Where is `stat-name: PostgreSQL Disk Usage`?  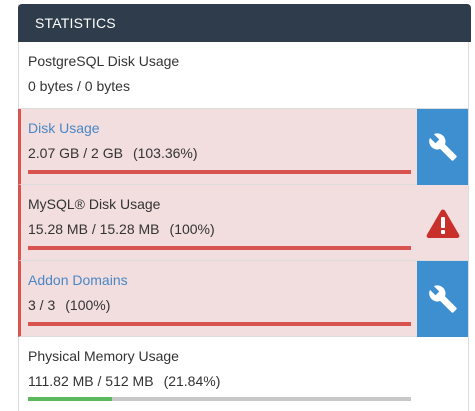 stat-name: PostgreSQL Disk Usage is located at coordinates (104, 61).